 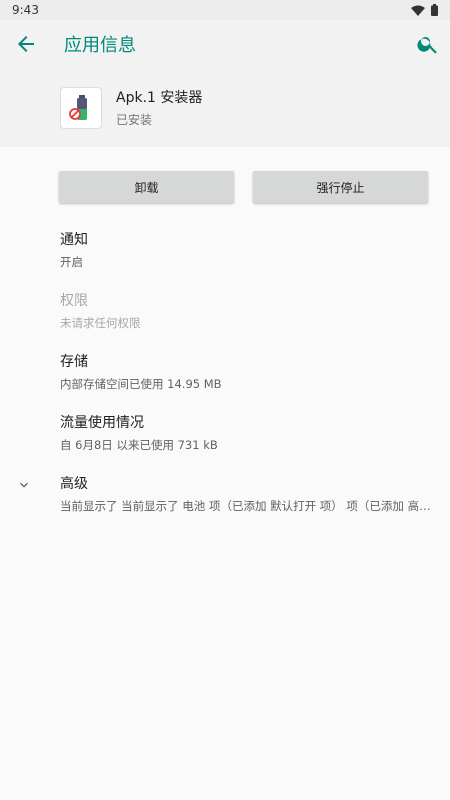 I want to click on notifications-summary: 开启, so click(x=71, y=262).